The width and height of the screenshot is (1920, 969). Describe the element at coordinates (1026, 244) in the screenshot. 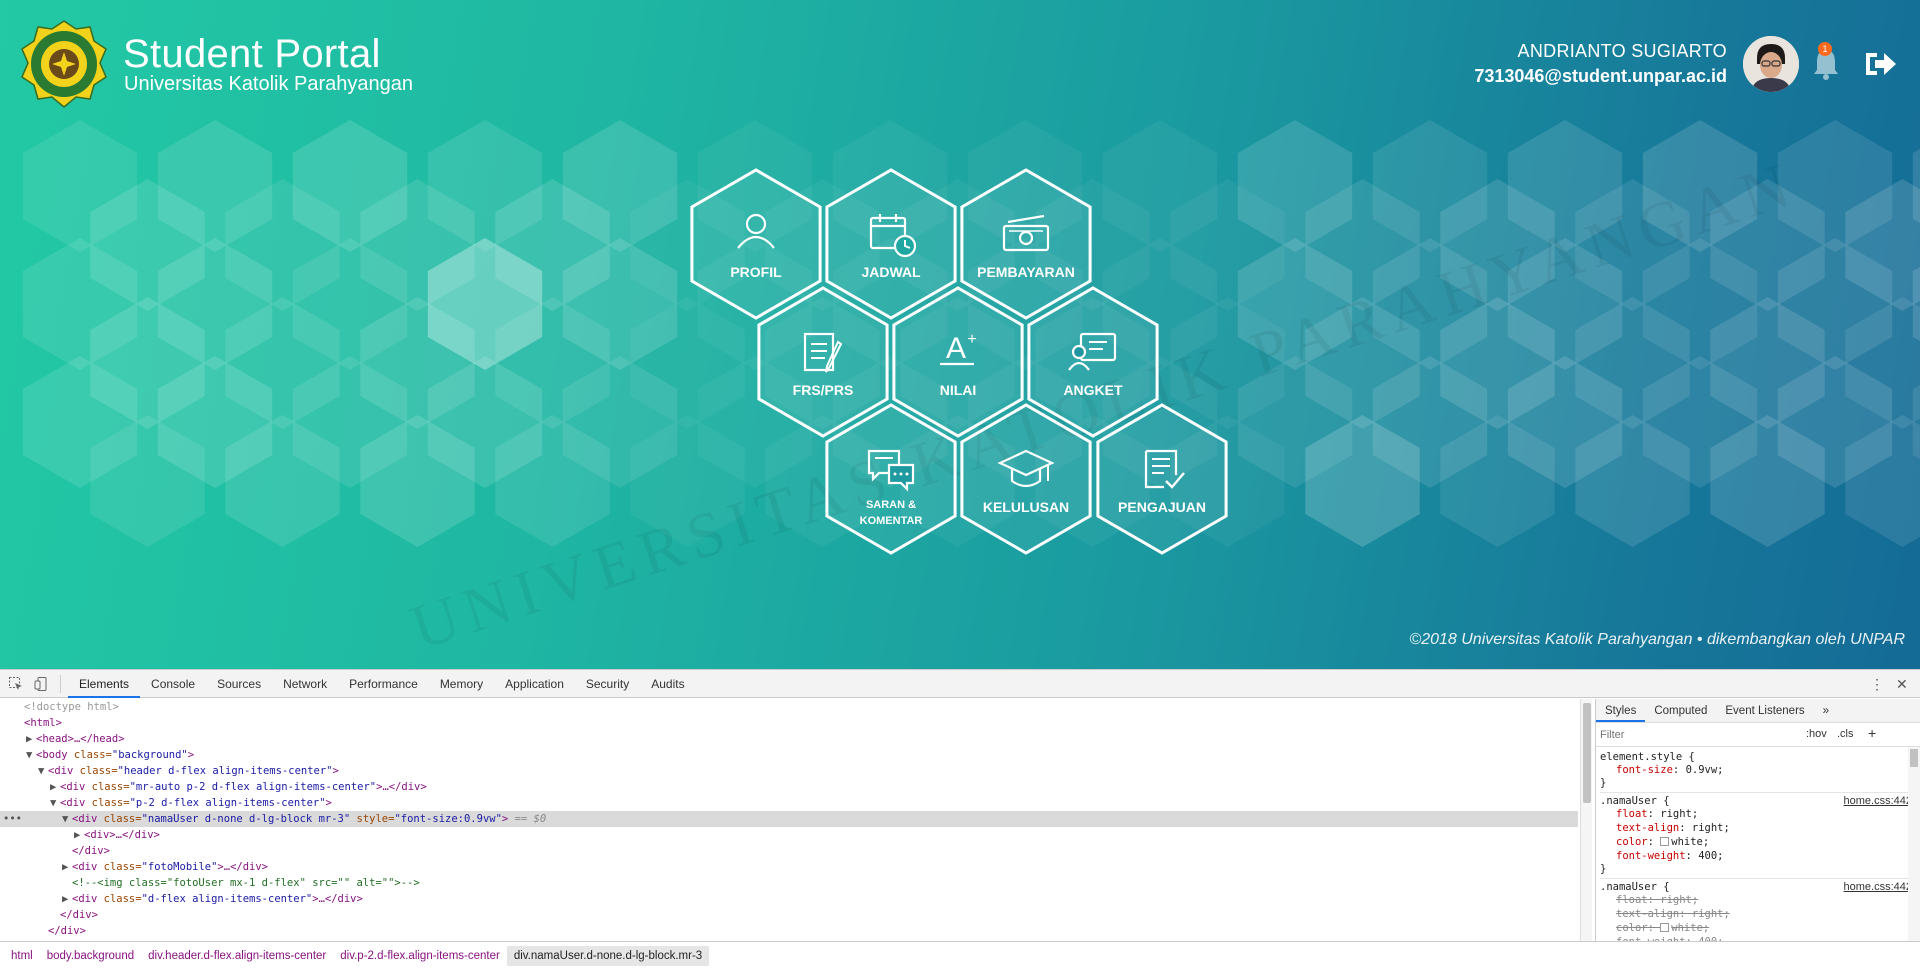

I see `menu-pembayaran: PEMBAYARAN` at that location.